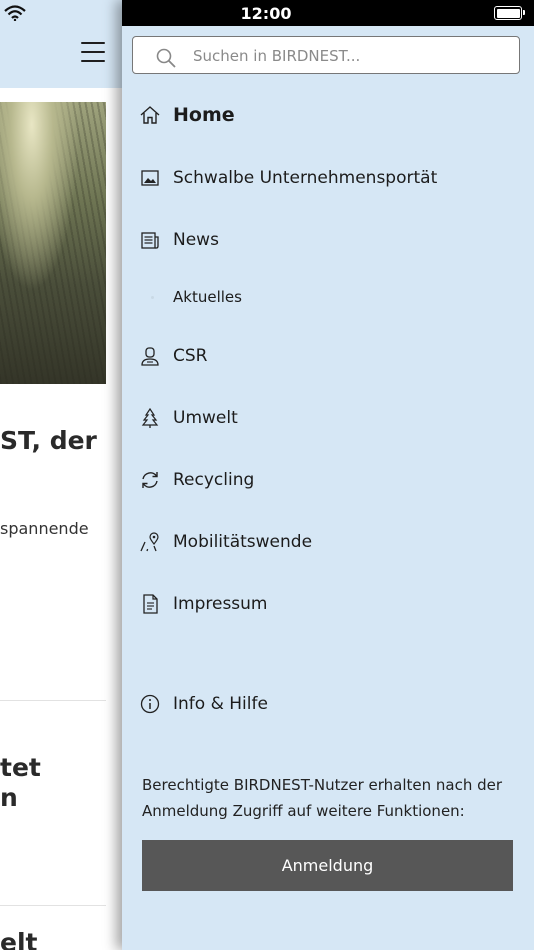  What do you see at coordinates (328, 297) in the screenshot?
I see `menu-item-aktuelles: Aktuelles` at bounding box center [328, 297].